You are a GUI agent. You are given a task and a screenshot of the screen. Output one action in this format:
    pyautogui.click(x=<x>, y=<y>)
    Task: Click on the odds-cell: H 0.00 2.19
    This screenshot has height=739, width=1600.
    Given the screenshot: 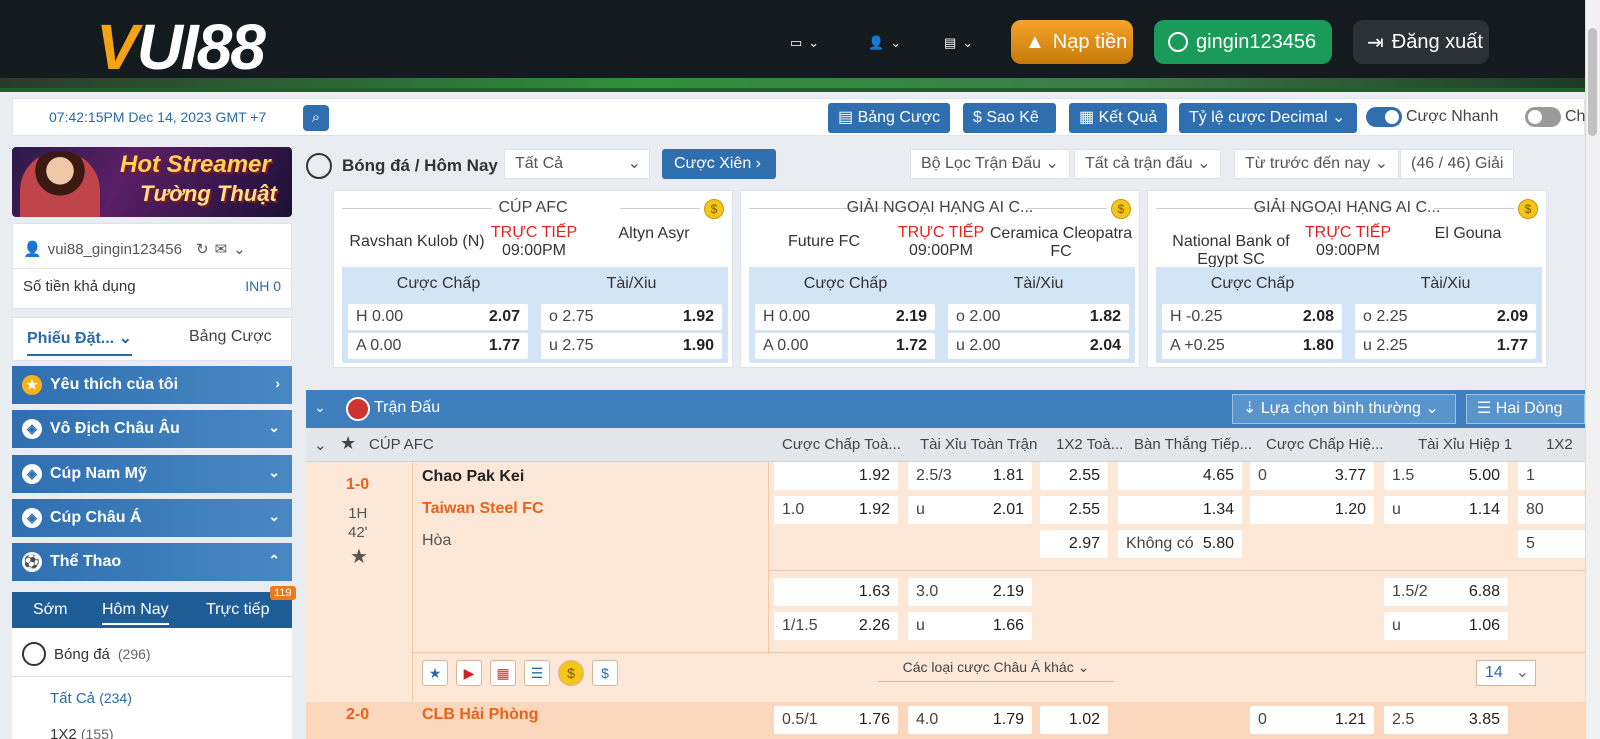 What is the action you would take?
    pyautogui.click(x=845, y=317)
    